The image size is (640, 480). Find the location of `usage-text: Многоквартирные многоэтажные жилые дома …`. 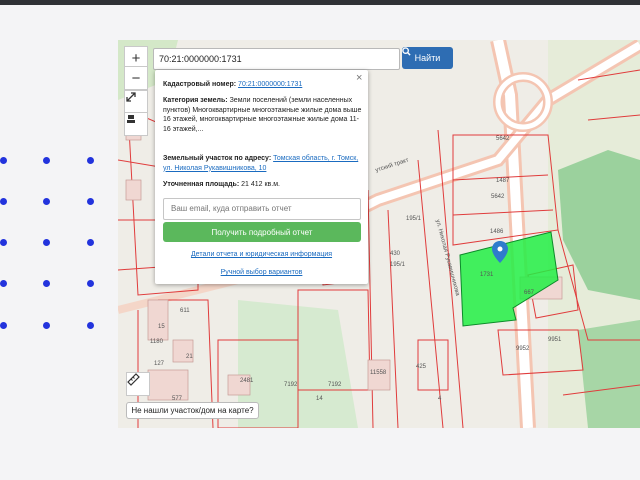

usage-text: Многоквартирные многоэтажные жилые дома … is located at coordinates (262, 119).